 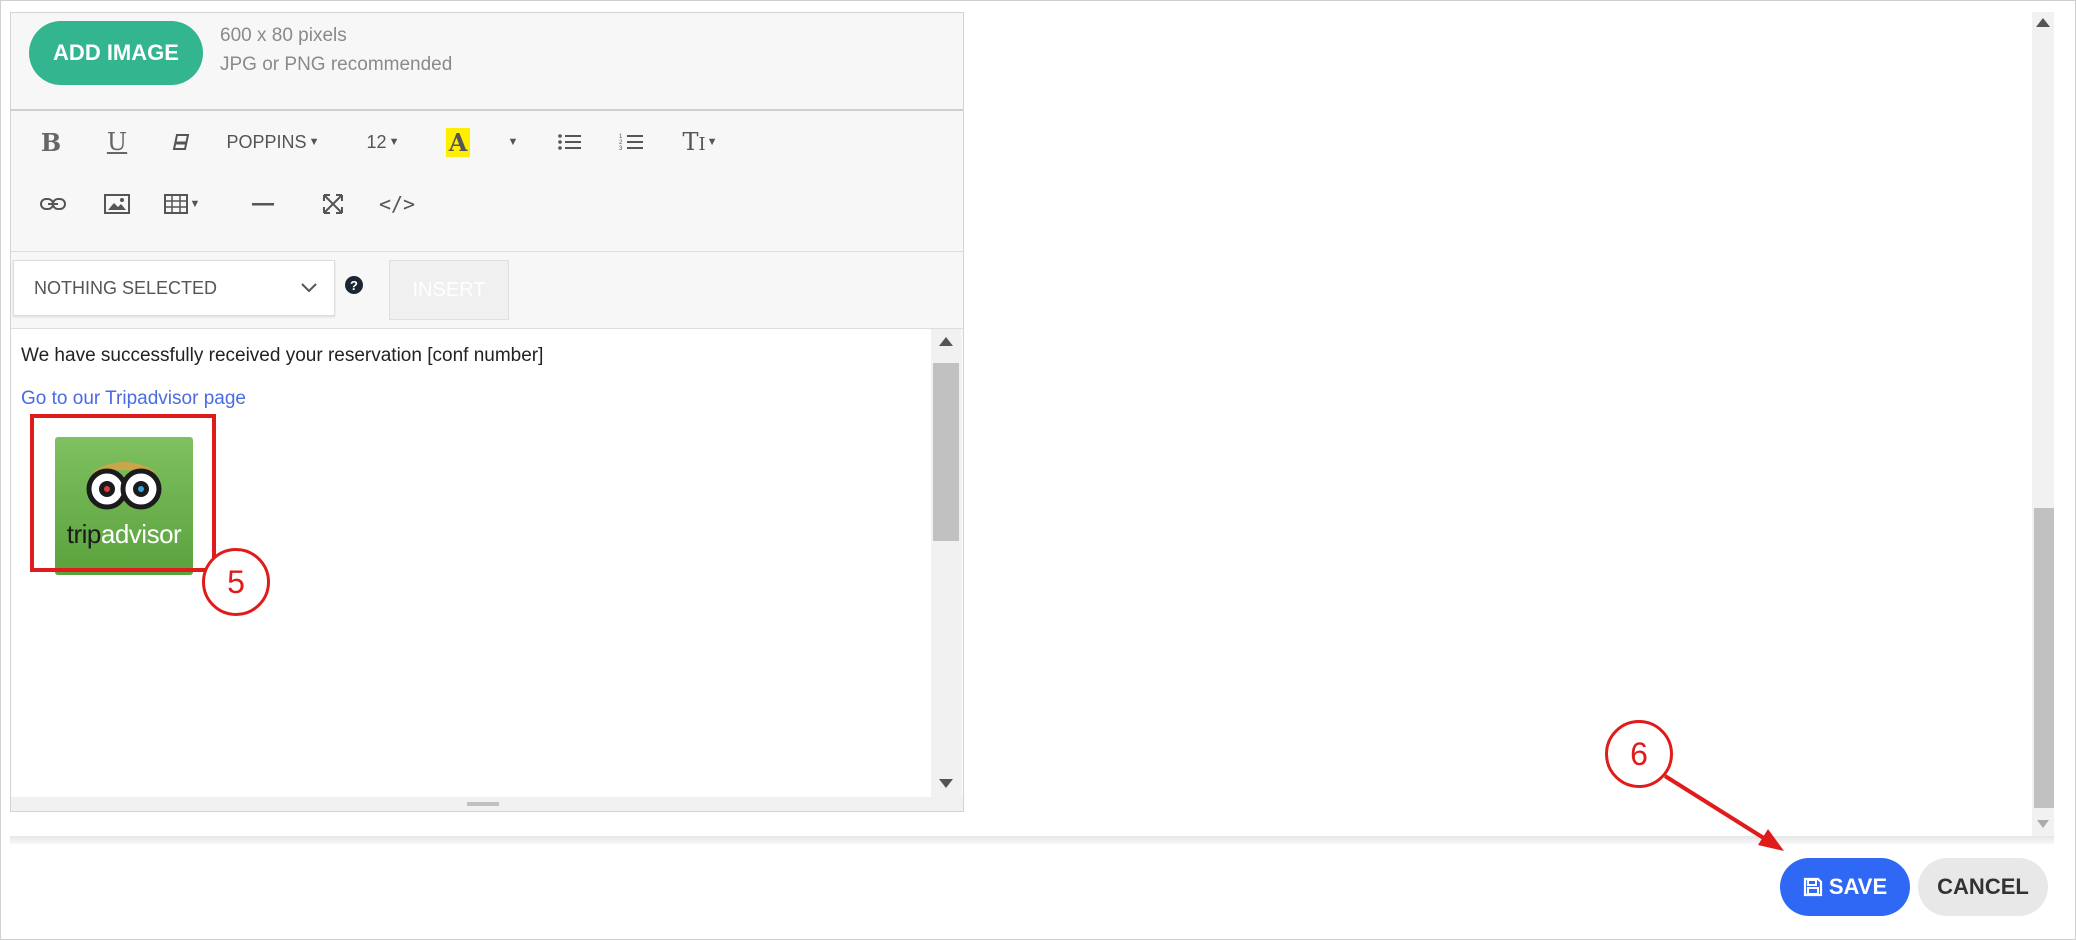 I want to click on code-icon: </>, so click(x=397, y=204).